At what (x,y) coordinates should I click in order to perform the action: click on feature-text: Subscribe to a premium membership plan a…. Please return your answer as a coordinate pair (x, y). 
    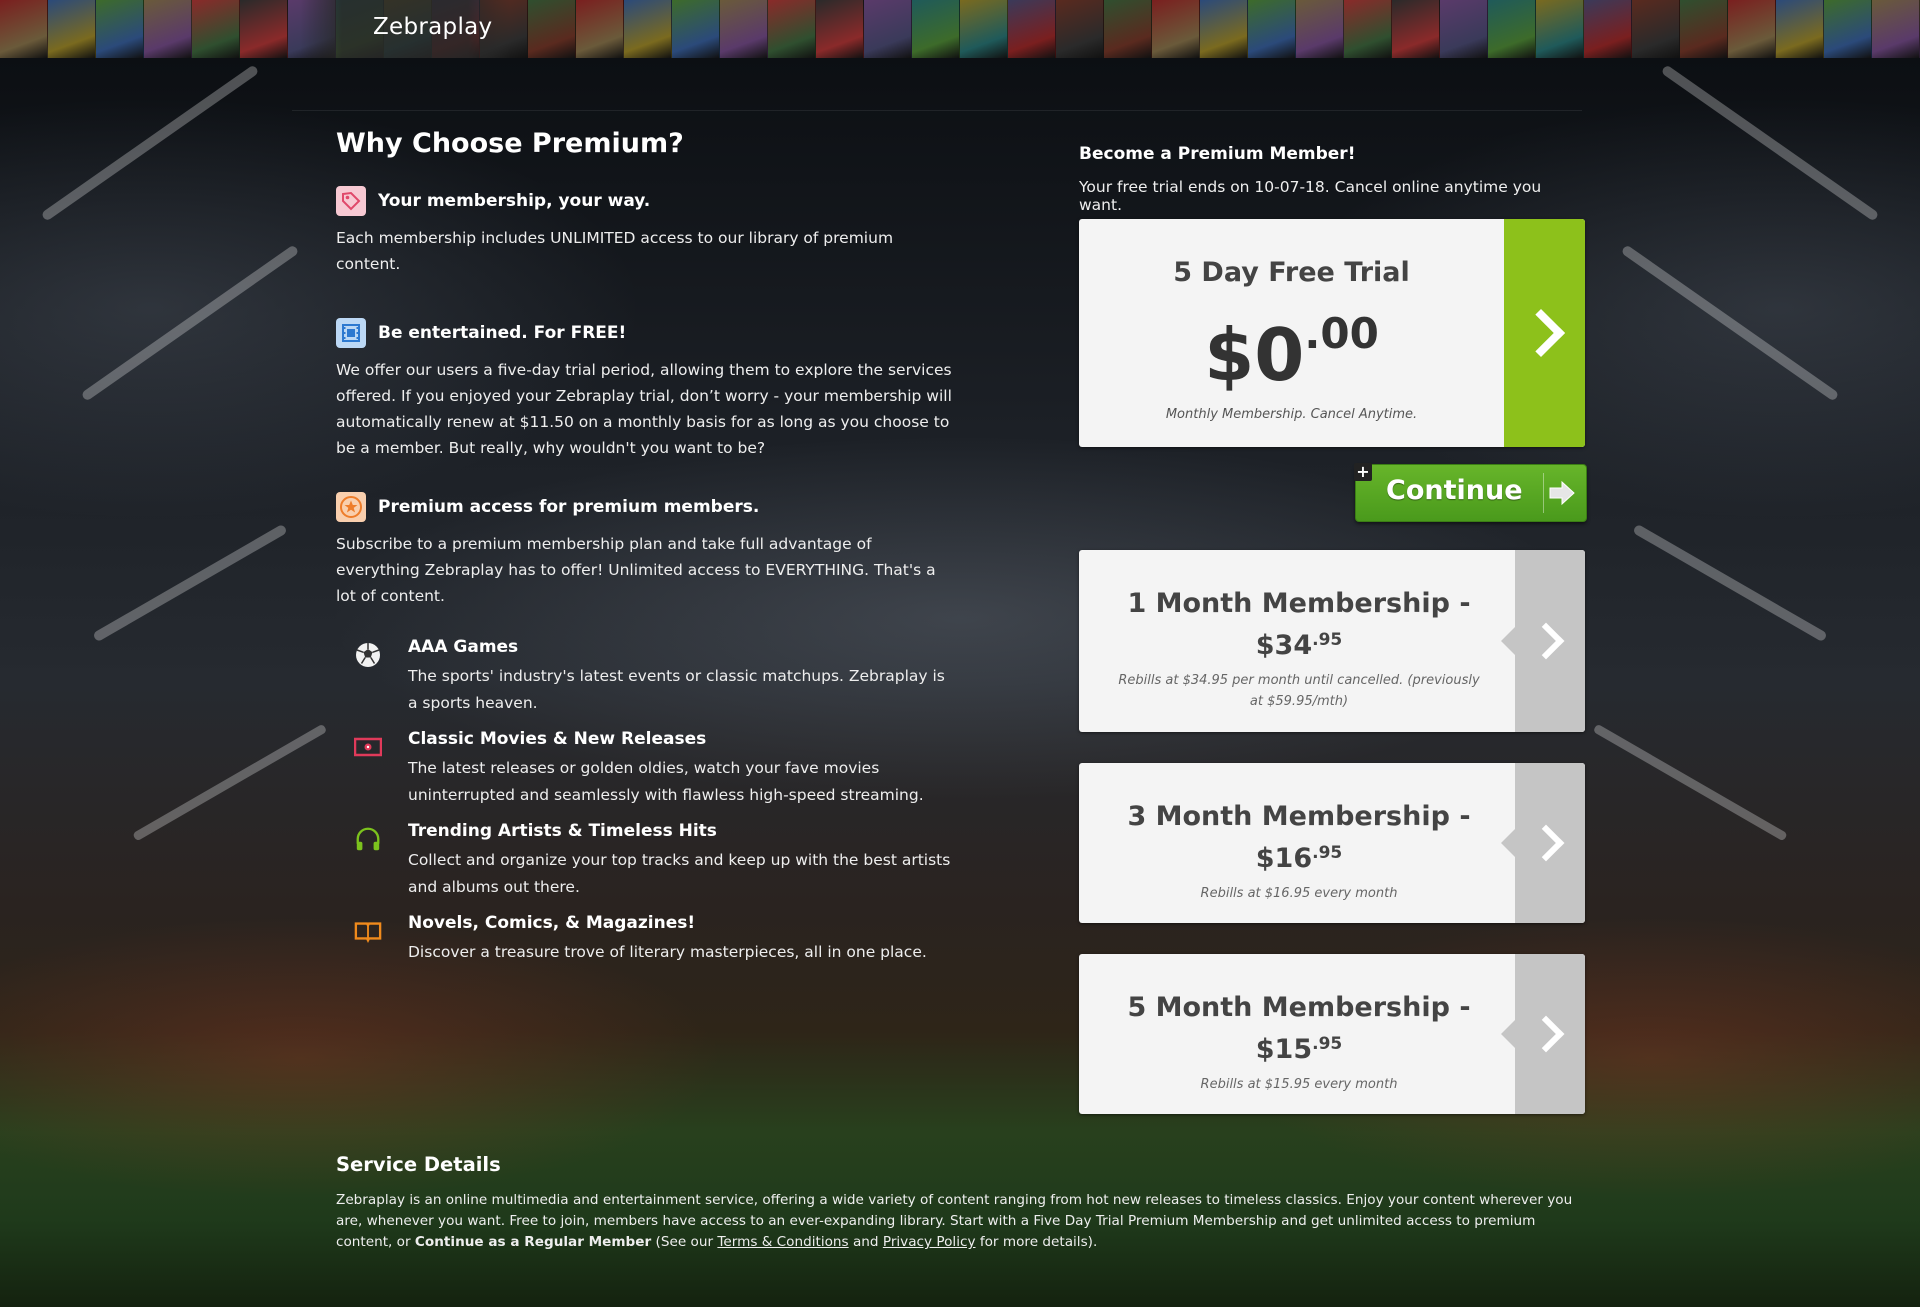
    Looking at the image, I should click on (636, 570).